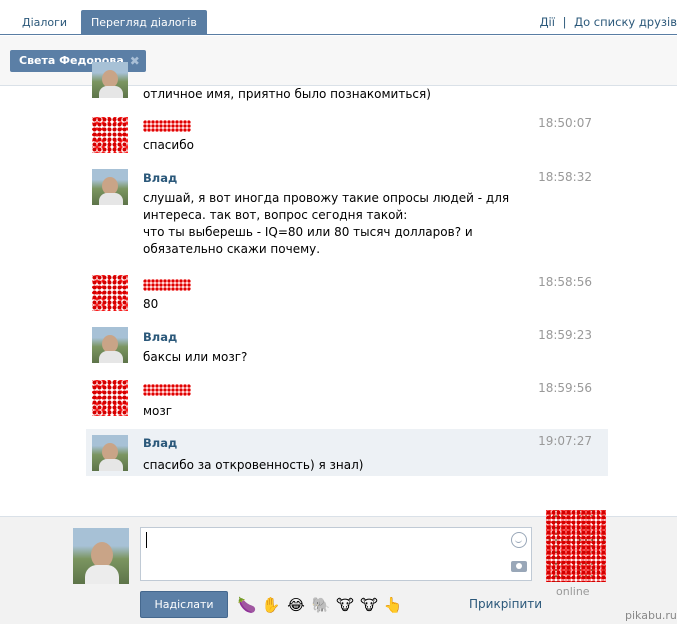 This screenshot has width=677, height=624. What do you see at coordinates (519, 566) in the screenshot?
I see `camera-icon` at bounding box center [519, 566].